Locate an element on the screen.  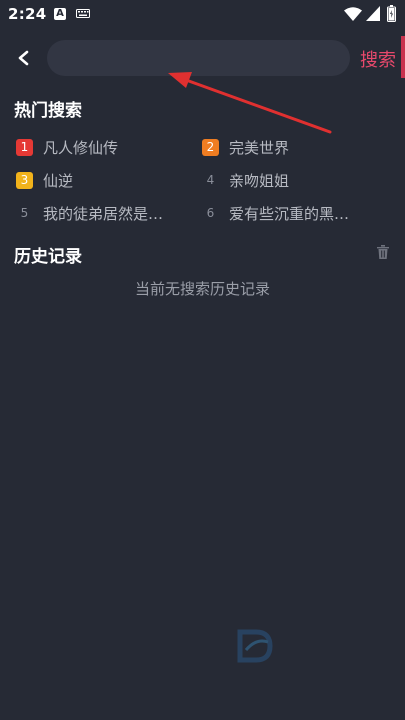
hot-search-label: 凡人修仙传 is located at coordinates (81, 148).